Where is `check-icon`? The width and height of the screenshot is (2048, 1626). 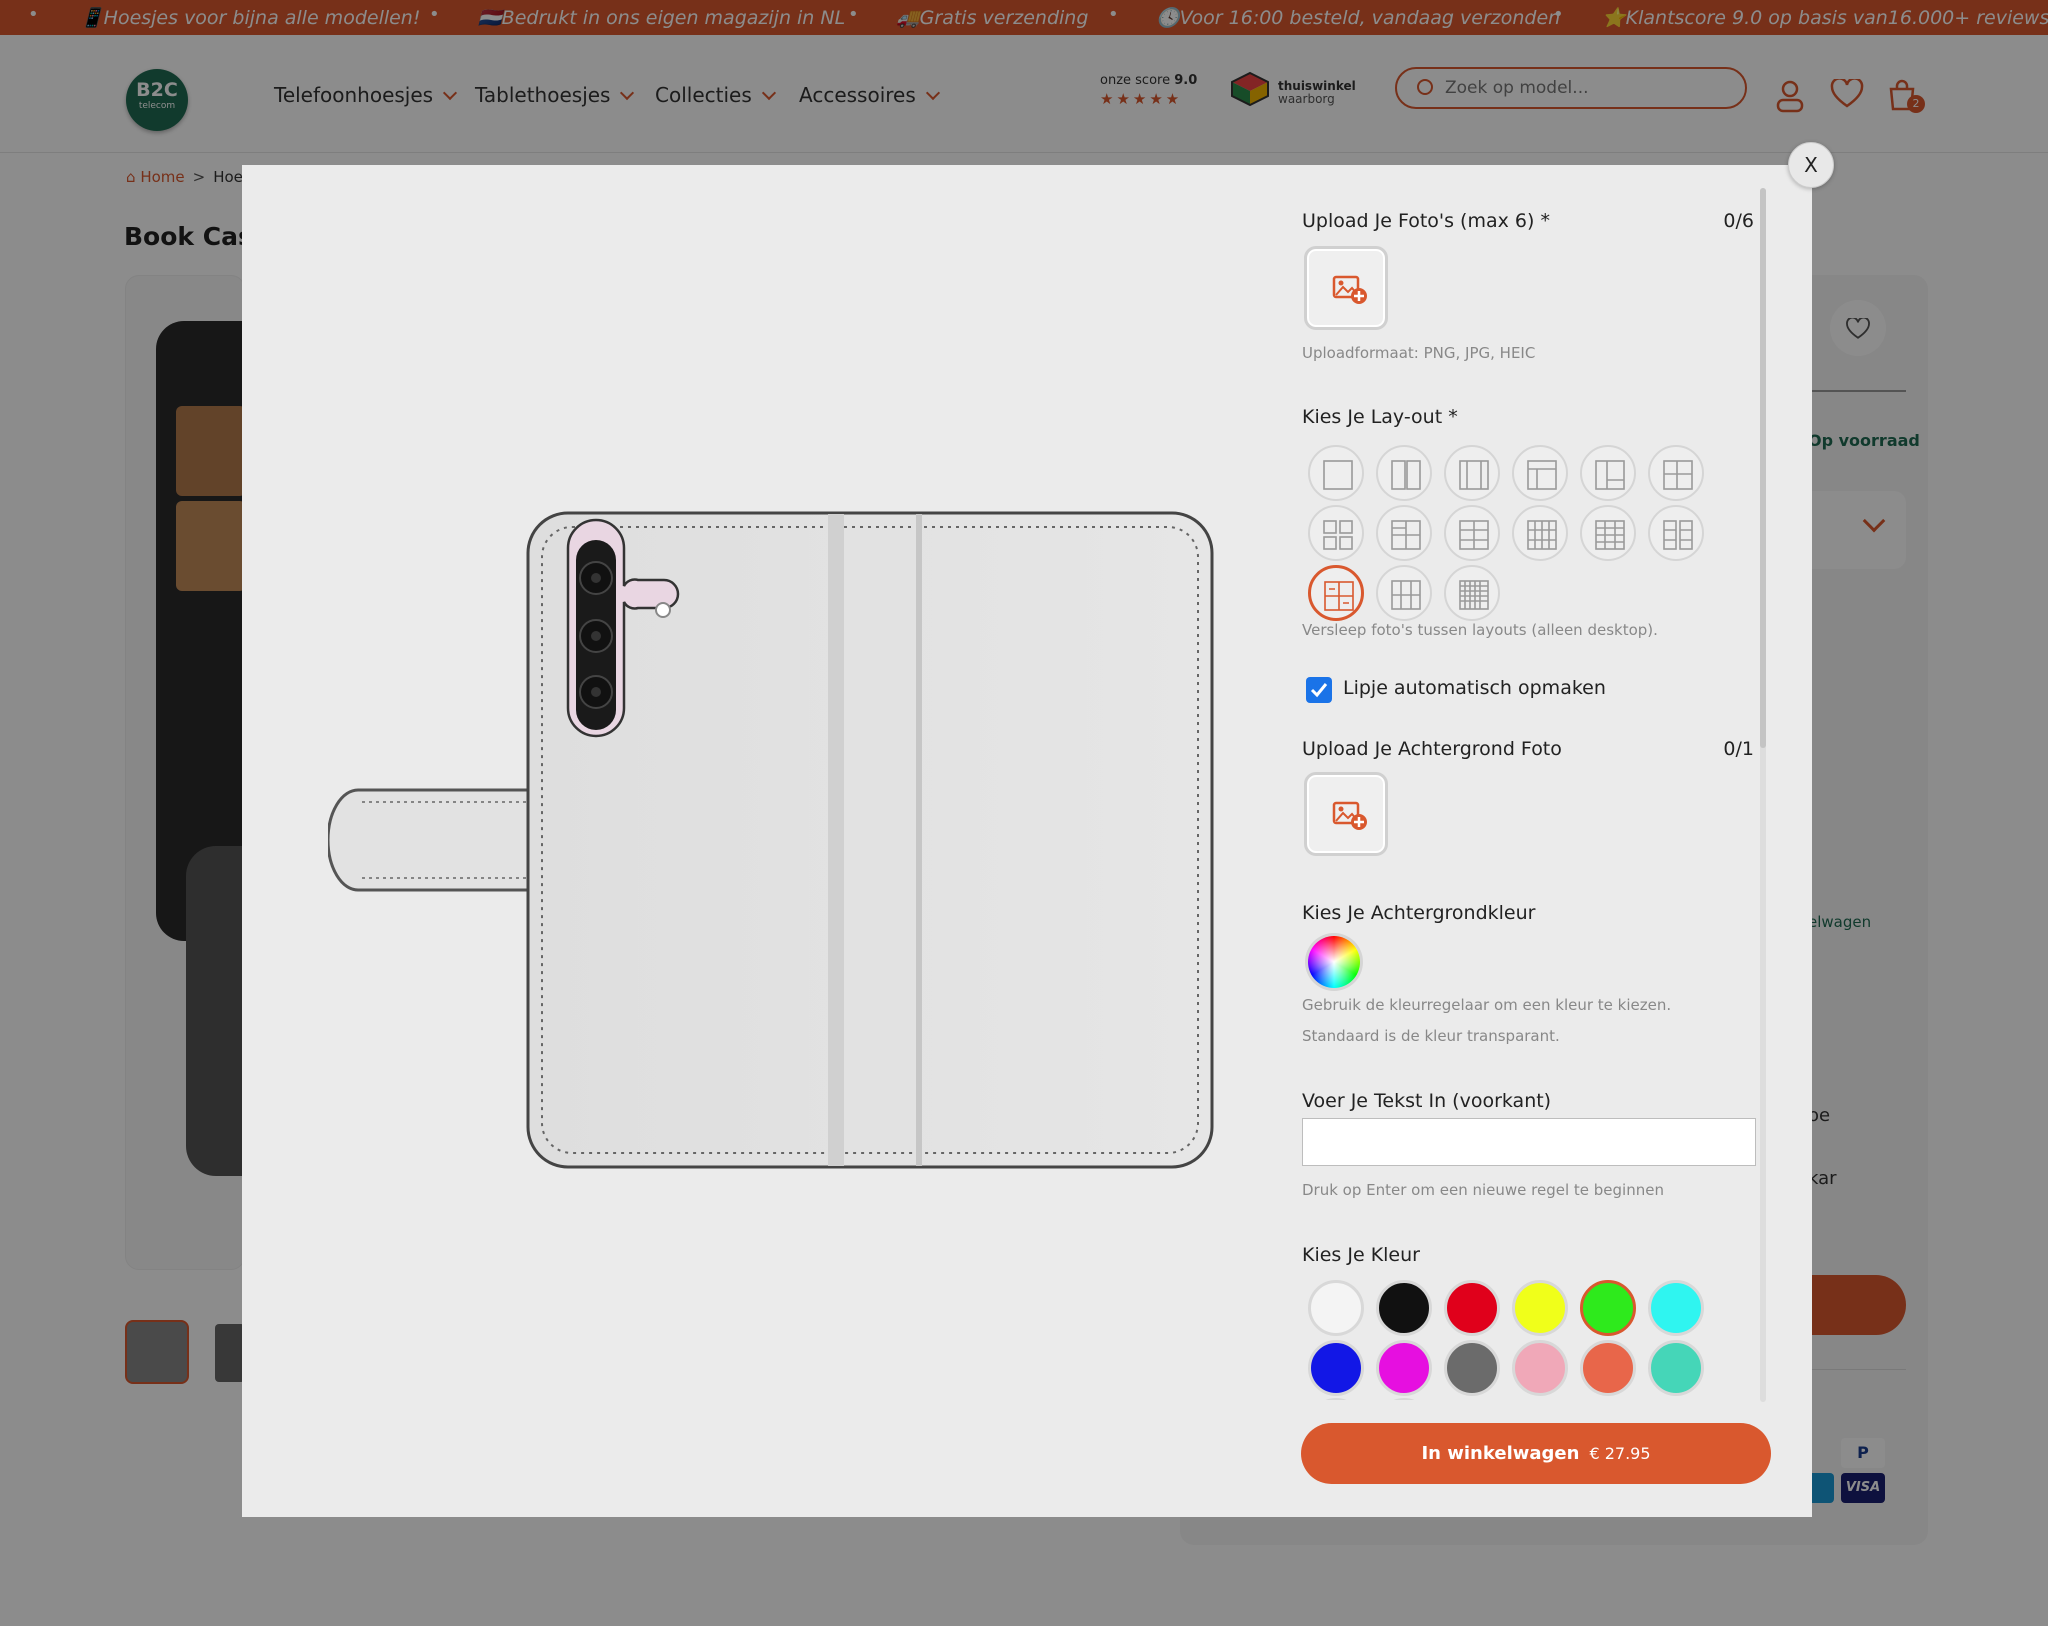 check-icon is located at coordinates (1319, 690).